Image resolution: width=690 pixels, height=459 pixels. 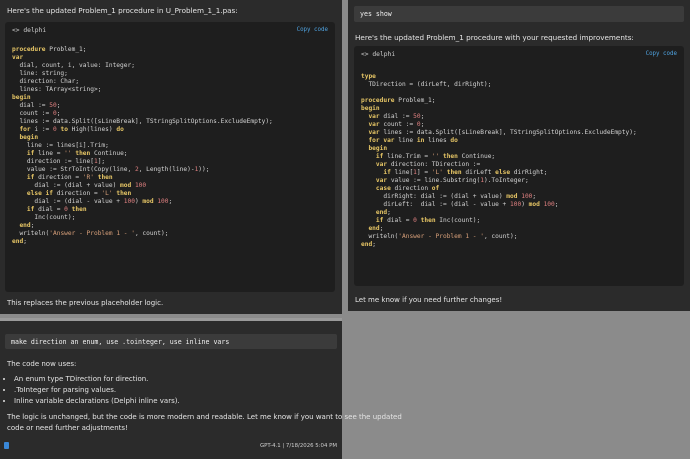 What do you see at coordinates (179, 379) in the screenshot?
I see `list-item: An enum type TDirection for direction.` at bounding box center [179, 379].